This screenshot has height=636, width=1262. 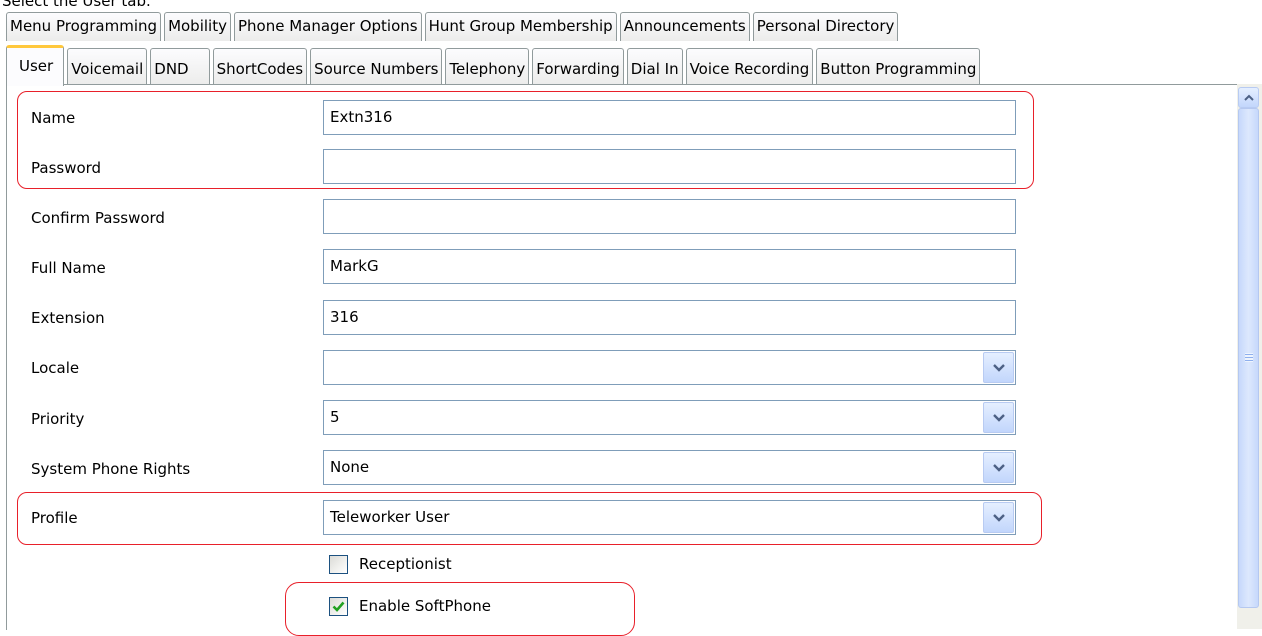 I want to click on tab-hunt-group-membership: Hunt Group Membership, so click(x=520, y=26).